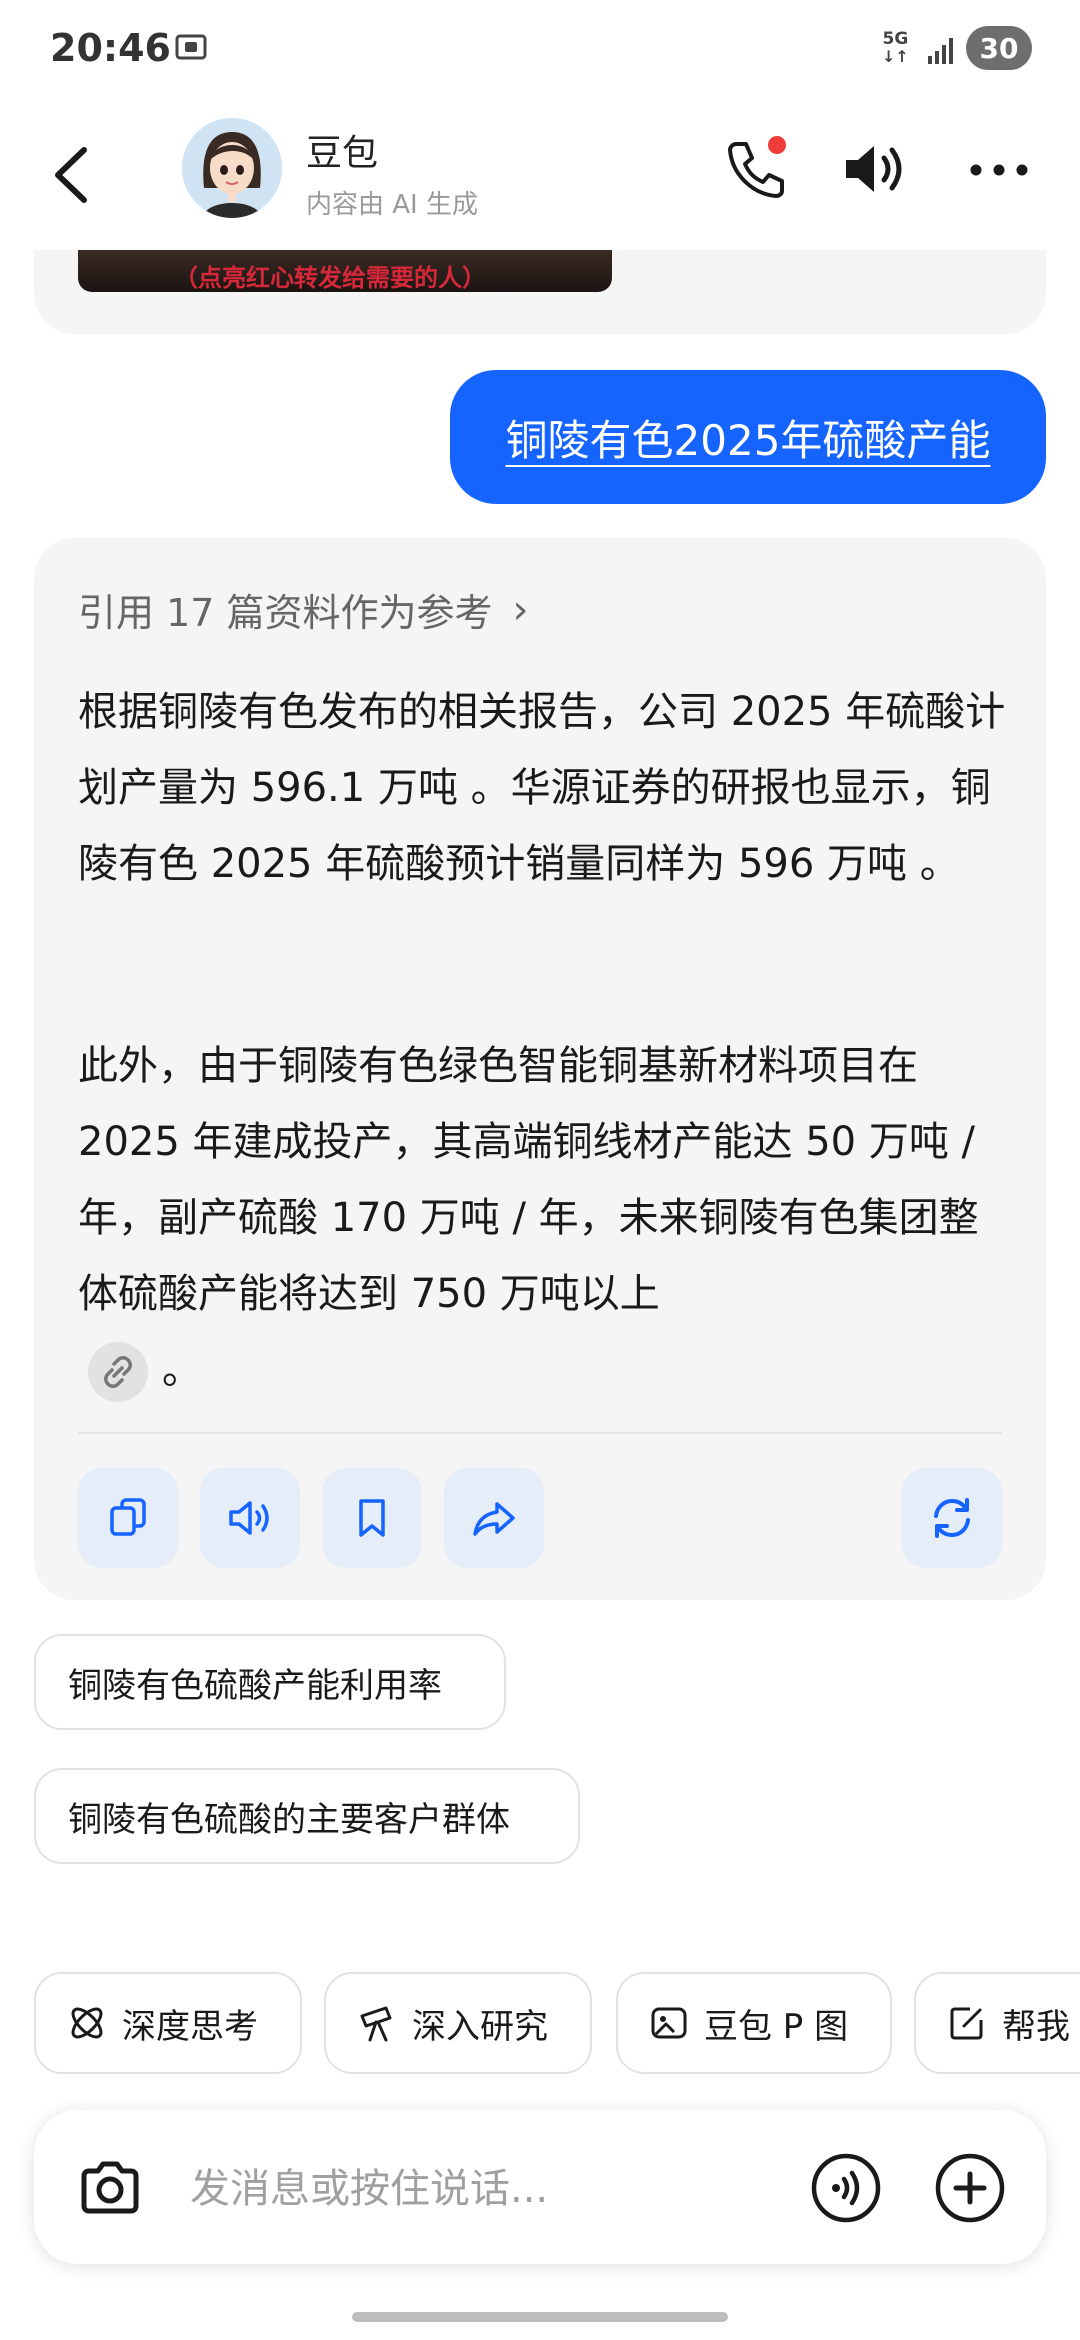 The image size is (1080, 2340). I want to click on link-glyph, so click(118, 1372).